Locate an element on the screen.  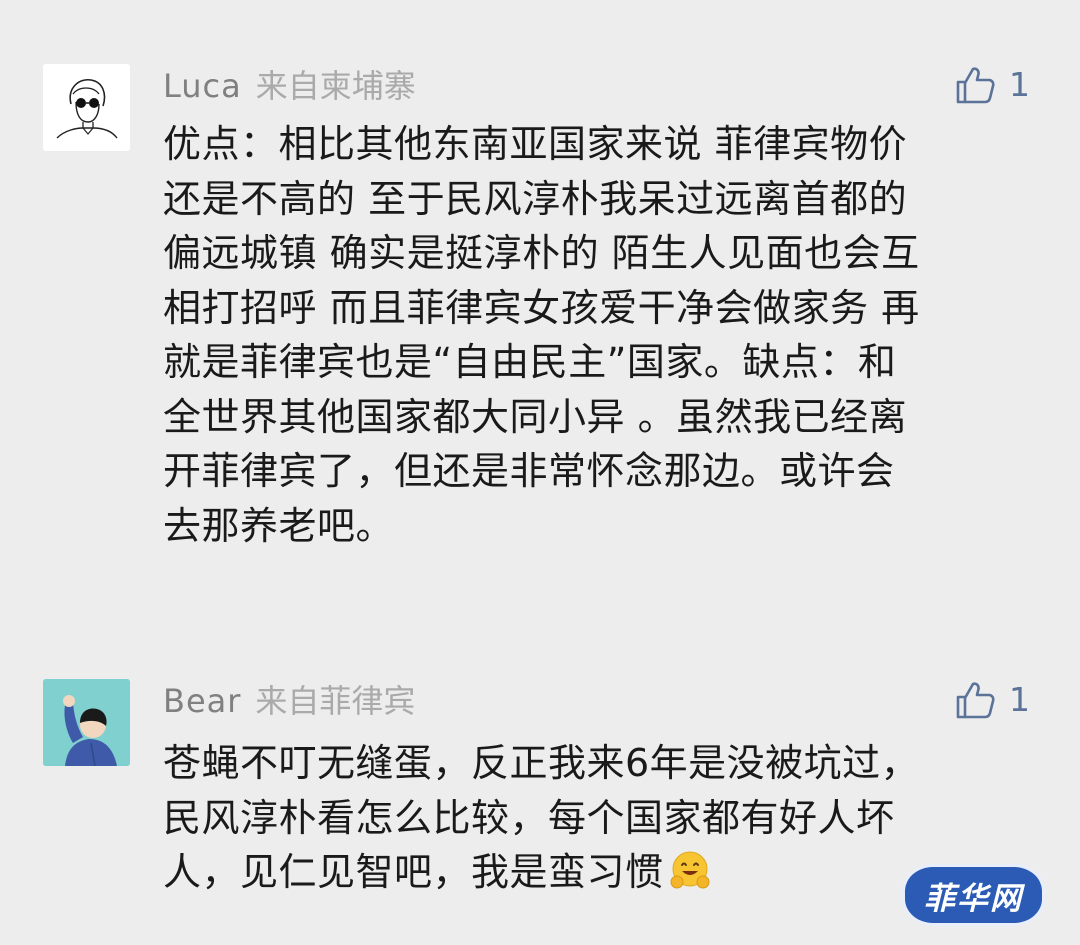
sketch-person-avatar-icon is located at coordinates (86, 107).